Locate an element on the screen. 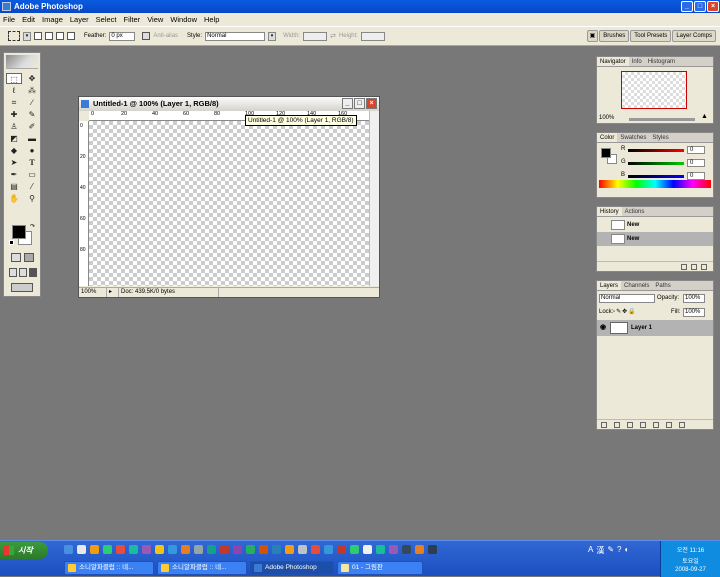  healing-brush-tool-icon: ✚ is located at coordinates (14, 114).